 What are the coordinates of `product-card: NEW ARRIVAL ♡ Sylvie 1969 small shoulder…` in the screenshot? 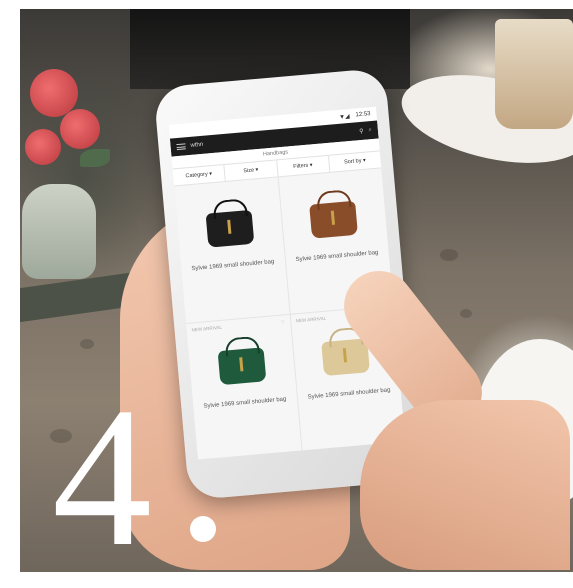 It's located at (244, 387).